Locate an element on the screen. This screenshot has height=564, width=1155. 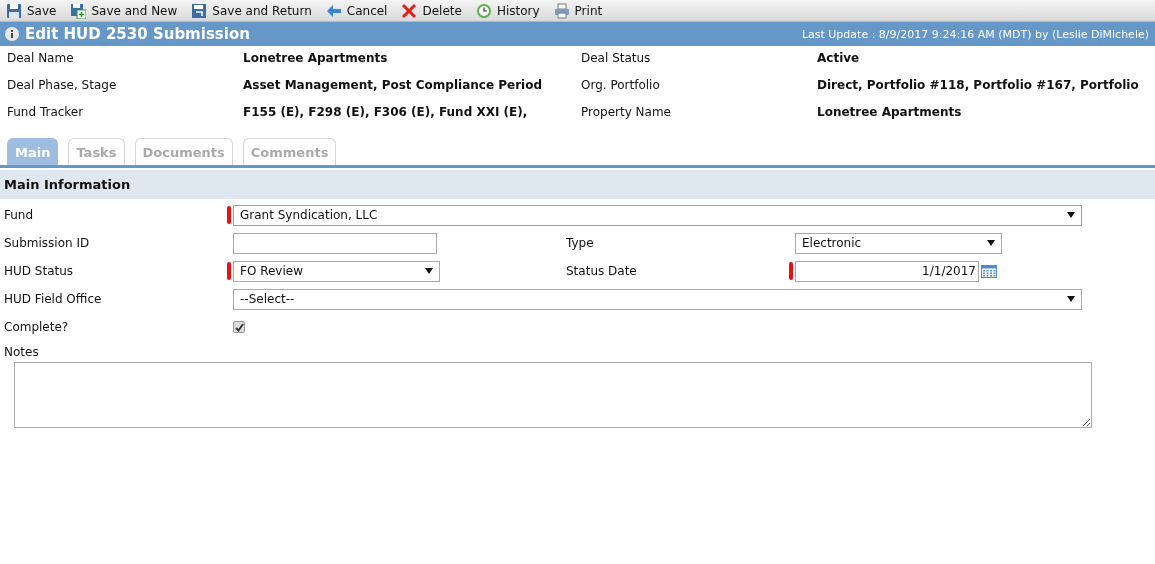
summary-label: Deal Name is located at coordinates (41, 58).